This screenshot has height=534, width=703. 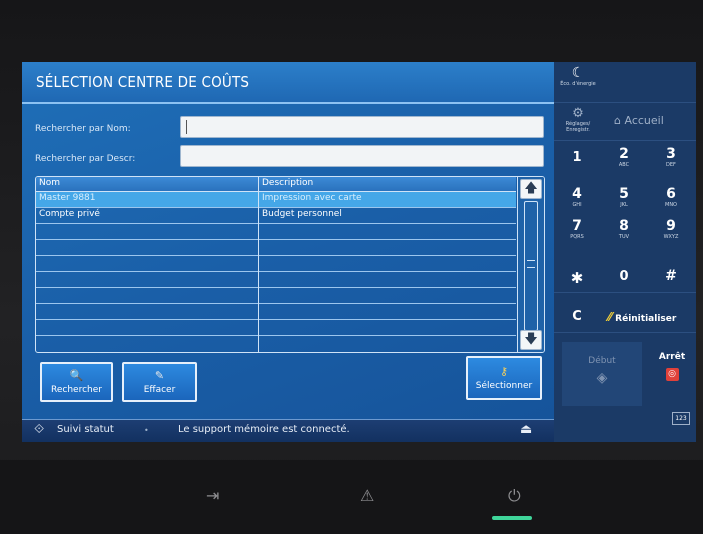 I want to click on table-row: Compte privé Budget personnel, so click(x=276, y=216).